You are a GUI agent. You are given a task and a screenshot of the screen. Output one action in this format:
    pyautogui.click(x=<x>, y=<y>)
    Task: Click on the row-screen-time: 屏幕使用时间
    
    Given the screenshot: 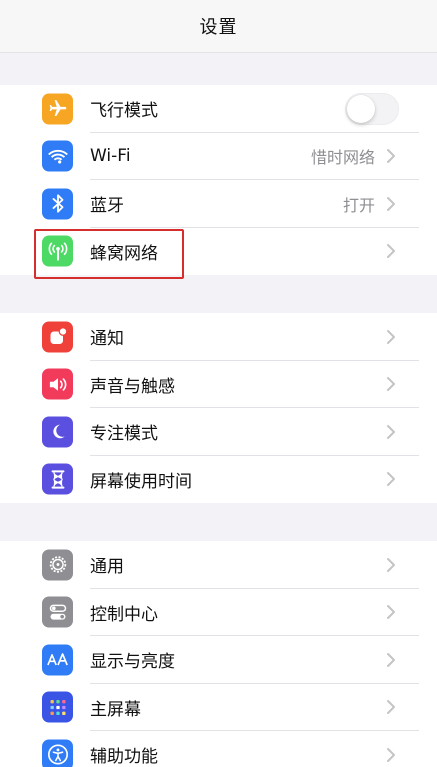 What is the action you would take?
    pyautogui.click(x=218, y=480)
    